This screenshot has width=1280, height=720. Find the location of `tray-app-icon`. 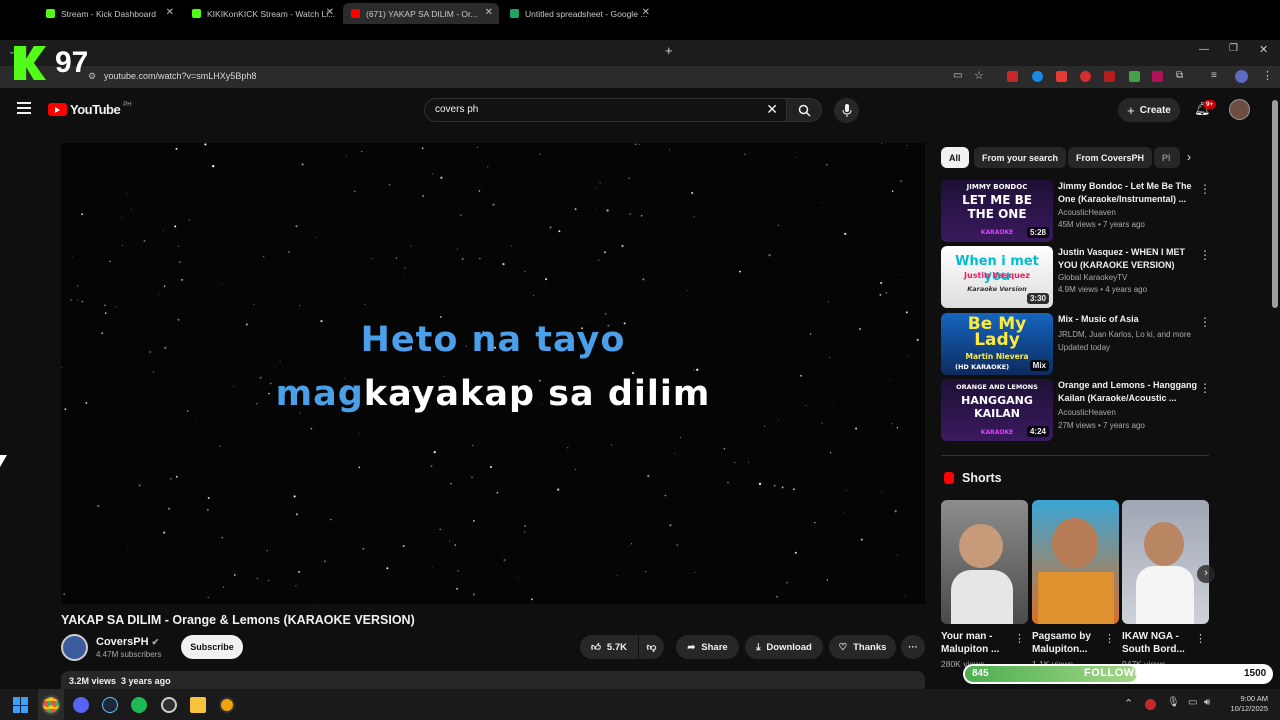

tray-app-icon is located at coordinates (1150, 704).